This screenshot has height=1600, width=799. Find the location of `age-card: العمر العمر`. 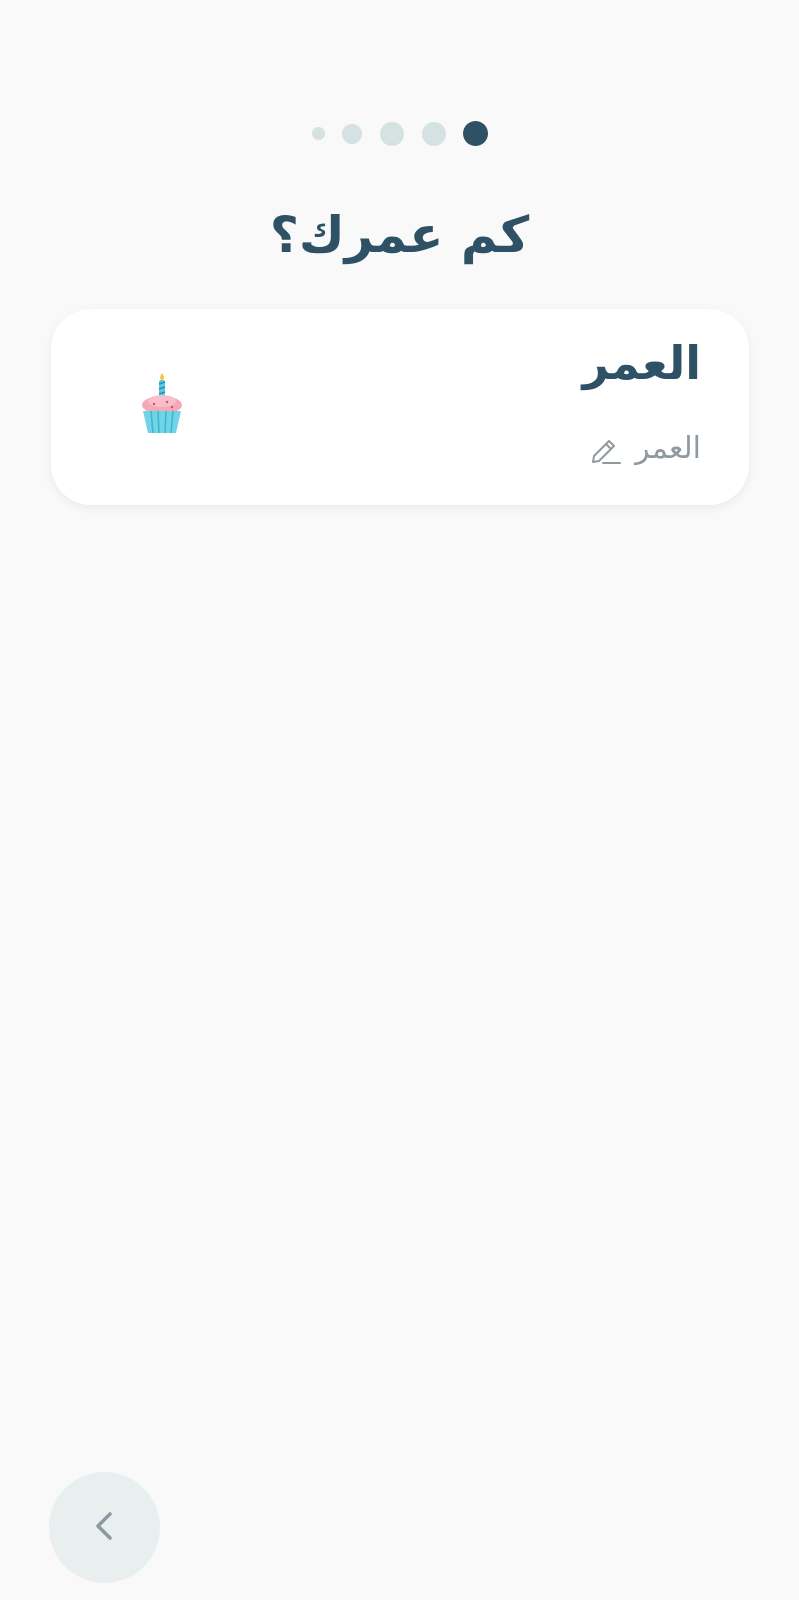

age-card: العمر العمر is located at coordinates (400, 407).